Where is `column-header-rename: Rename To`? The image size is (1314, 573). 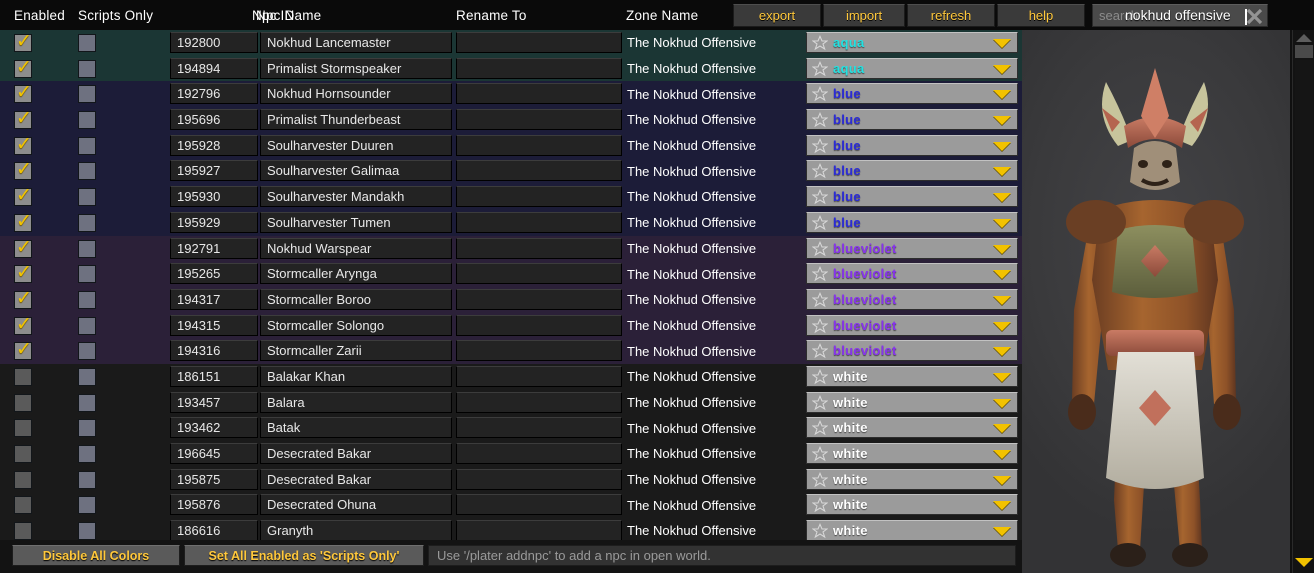 column-header-rename: Rename To is located at coordinates (491, 15).